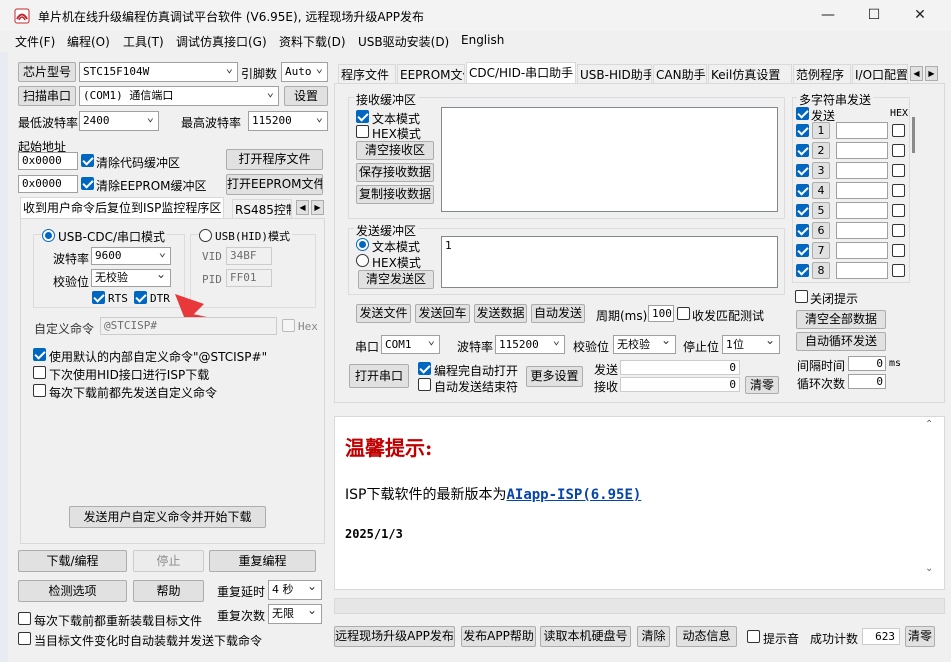 The height and width of the screenshot is (662, 951). I want to click on tab-eeprom-file: EEPROM文件, so click(431, 73).